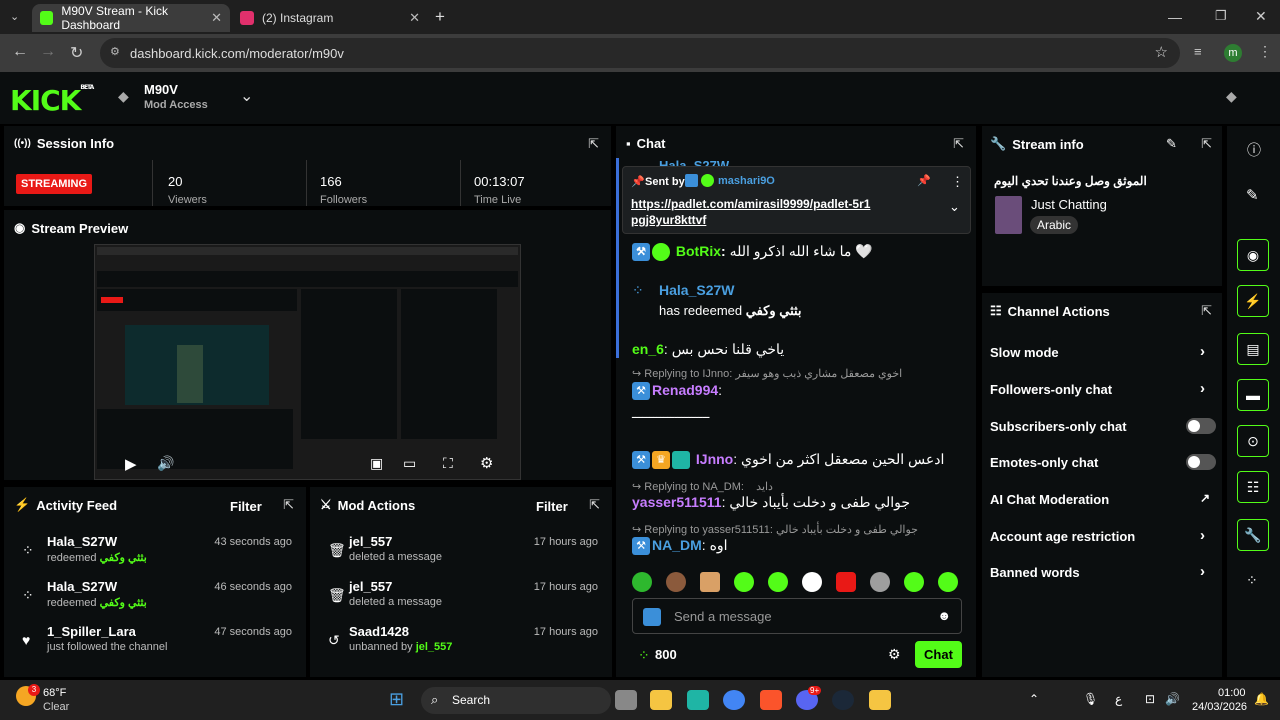 This screenshot has width=1280, height=720. I want to click on play-icon: ▶, so click(131, 464).